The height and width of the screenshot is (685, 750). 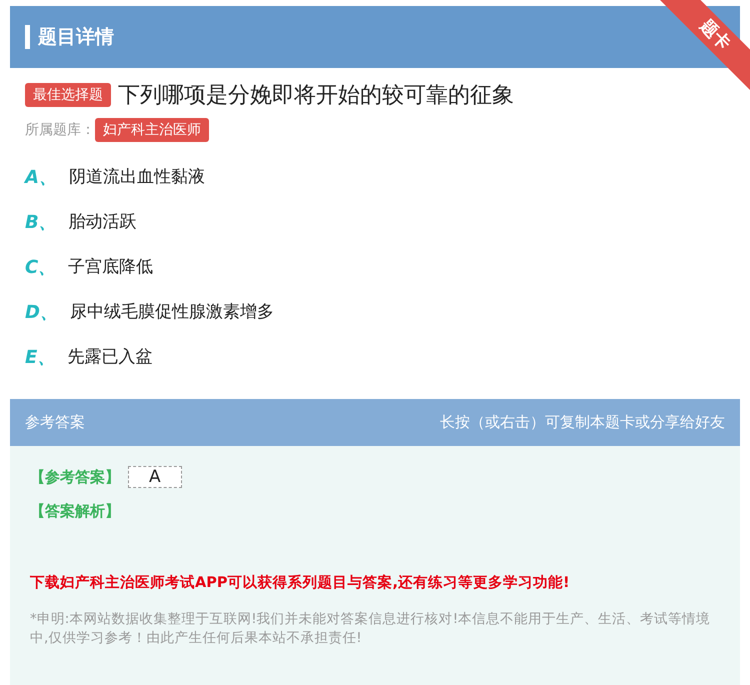 What do you see at coordinates (172, 312) in the screenshot?
I see `option-text: 尿中绒毛膜促性腺激素增多` at bounding box center [172, 312].